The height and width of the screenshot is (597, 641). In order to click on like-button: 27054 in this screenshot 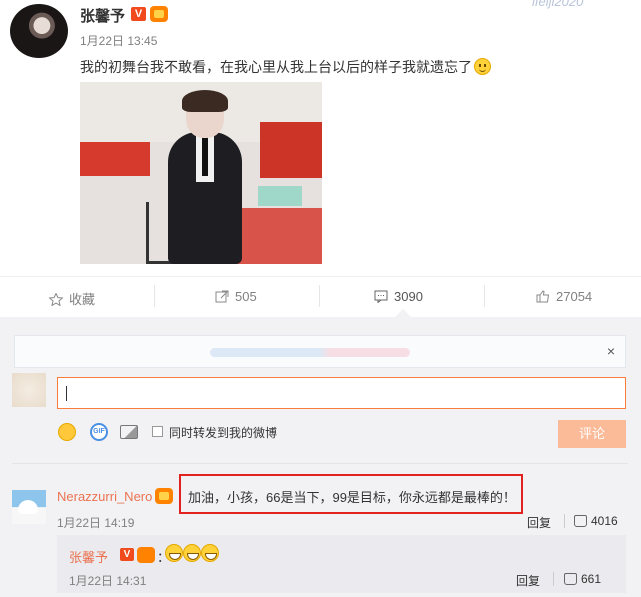, I will do `click(564, 296)`.